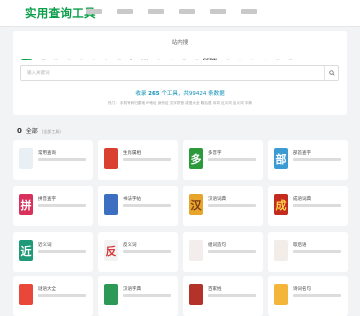 This screenshot has height=316, width=360. I want to click on search-engine-12: 豆, so click(182, 60).